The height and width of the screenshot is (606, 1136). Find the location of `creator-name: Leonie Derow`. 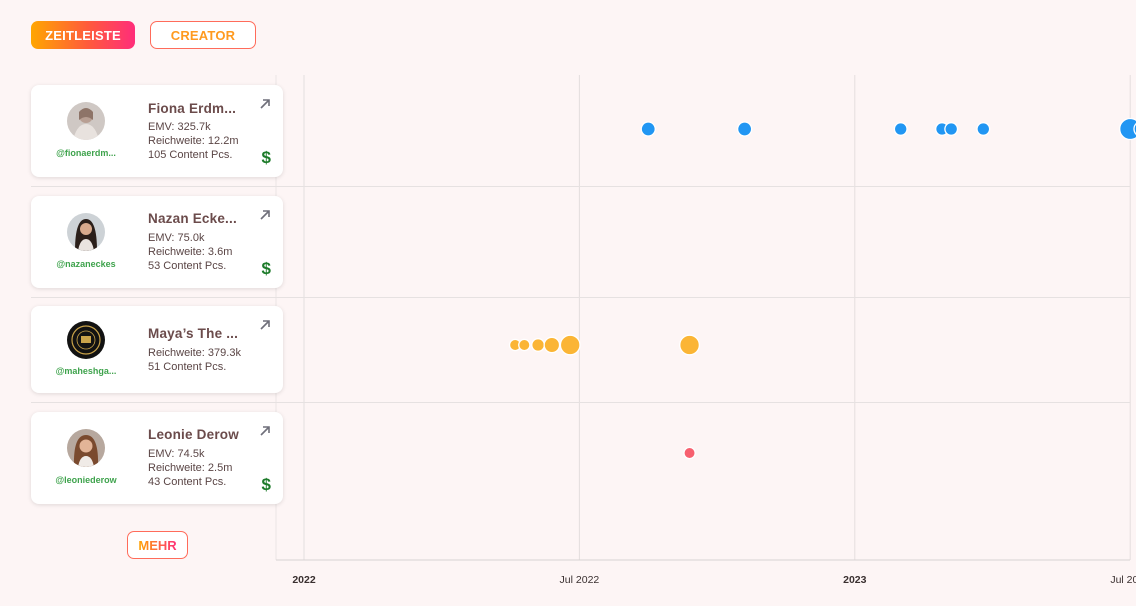

creator-name: Leonie Derow is located at coordinates (193, 434).